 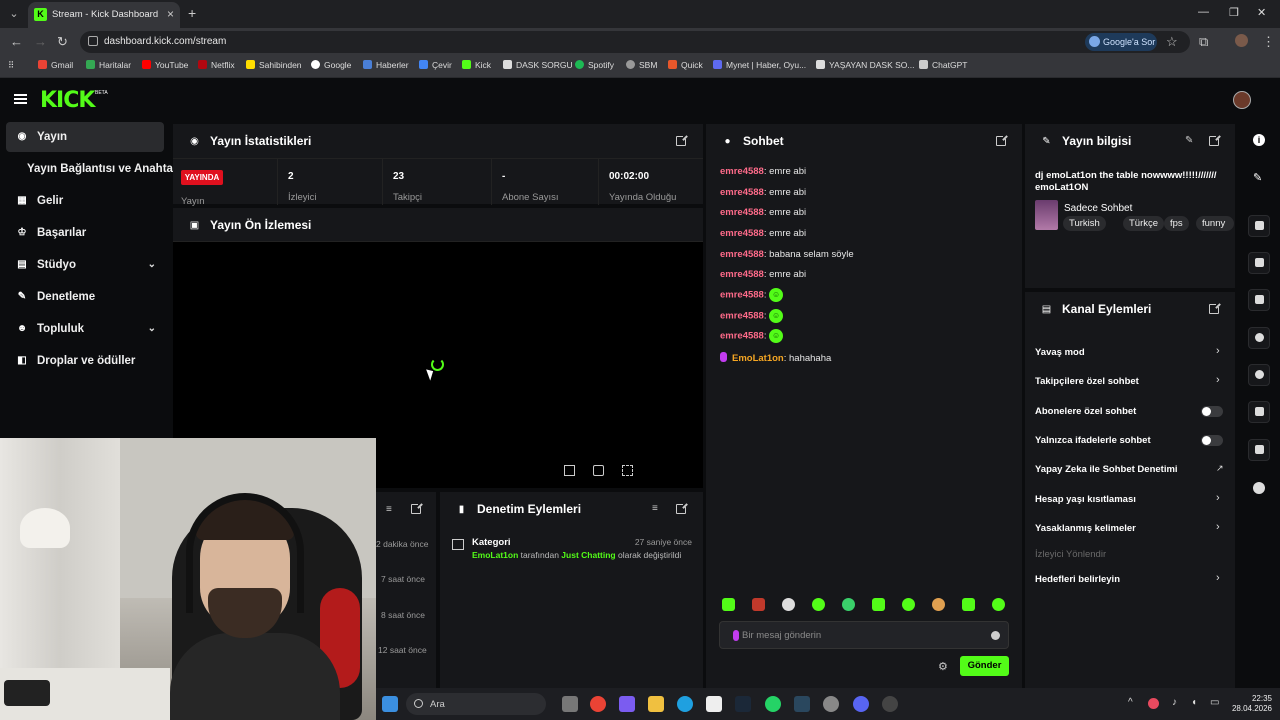 I want to click on menu-icon, so click(x=20, y=99).